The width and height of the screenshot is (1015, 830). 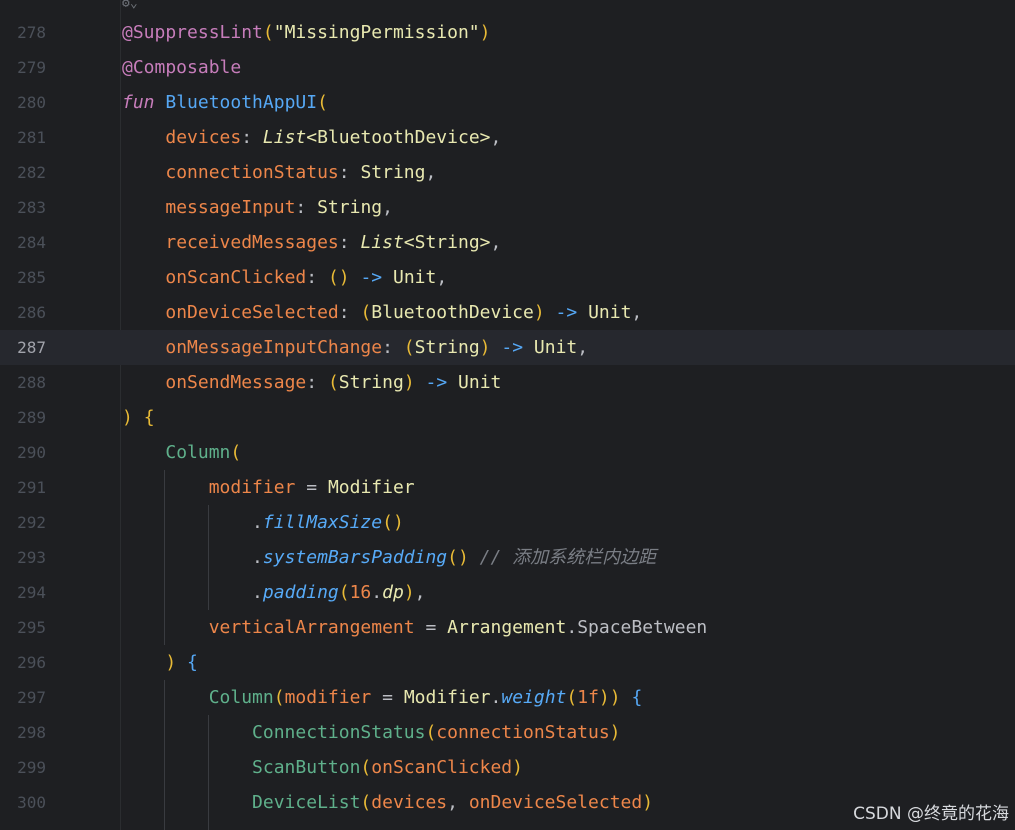 I want to click on line-code: ConnectionStatus(connectionStatus), so click(x=436, y=732).